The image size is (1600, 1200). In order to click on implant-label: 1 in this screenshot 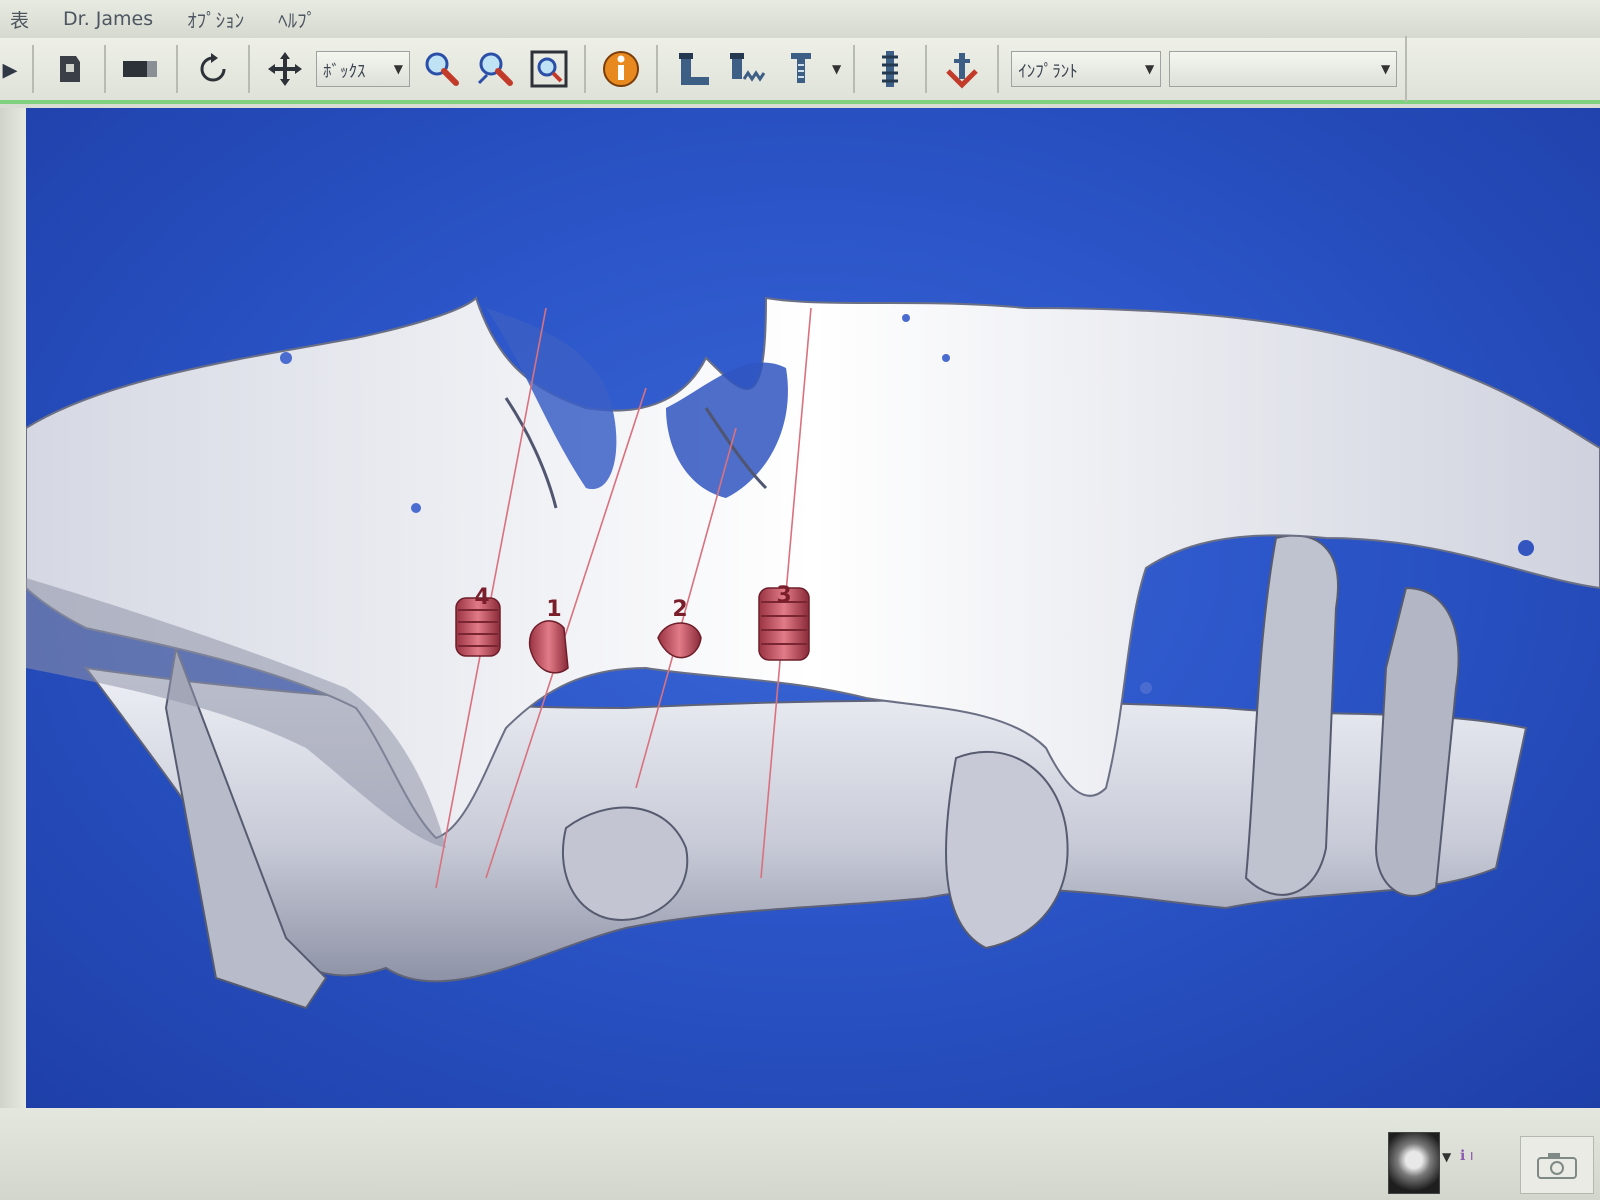, I will do `click(553, 609)`.